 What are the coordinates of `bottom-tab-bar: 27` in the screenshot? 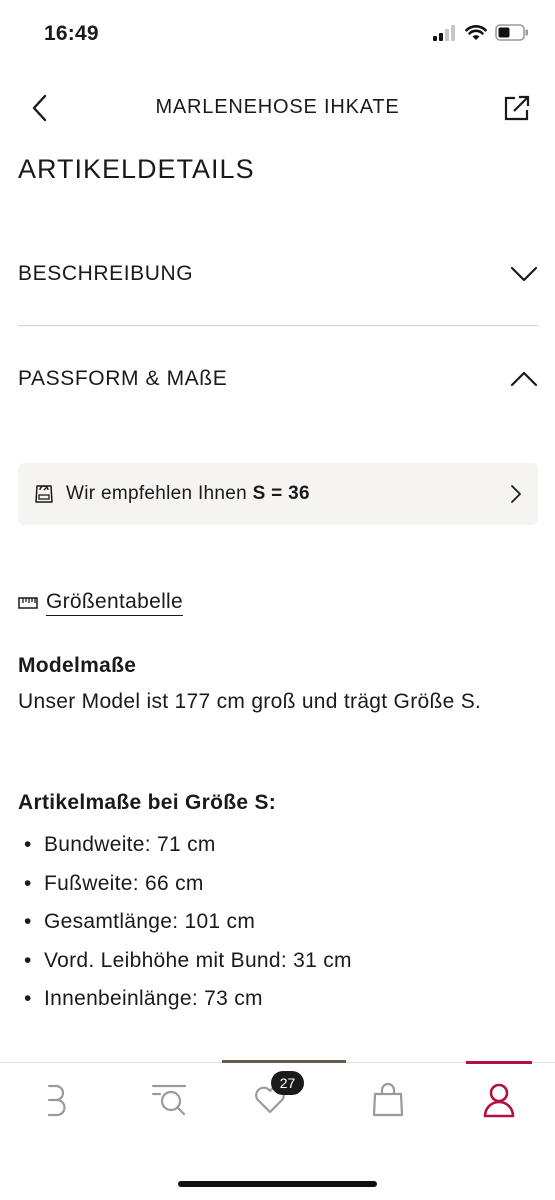 It's located at (277, 1130).